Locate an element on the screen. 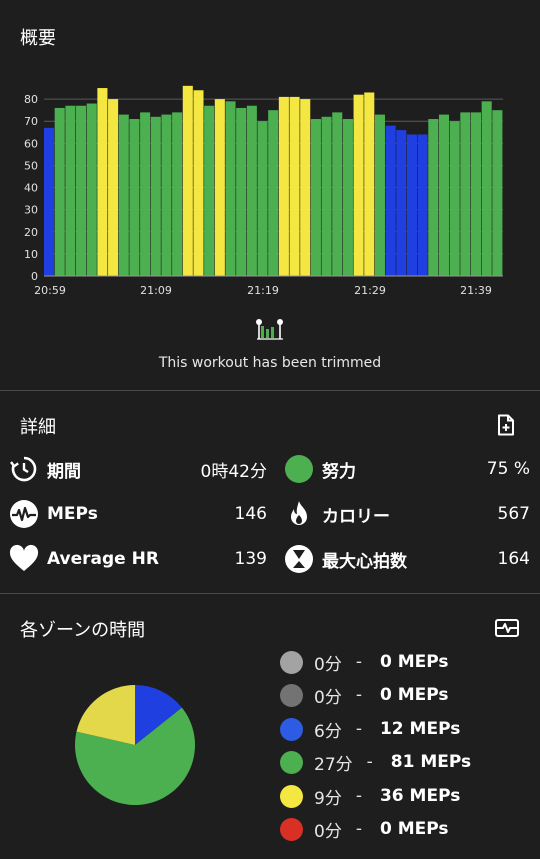  heart-icon is located at coordinates (24, 559).